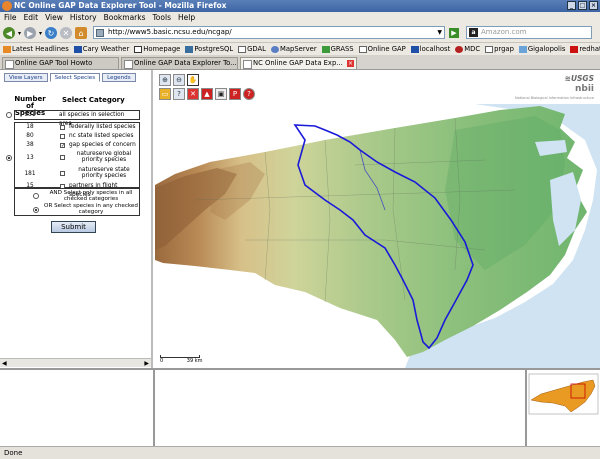 This screenshot has height=459, width=600. I want to click on forward-icon: ▶, so click(30, 33).